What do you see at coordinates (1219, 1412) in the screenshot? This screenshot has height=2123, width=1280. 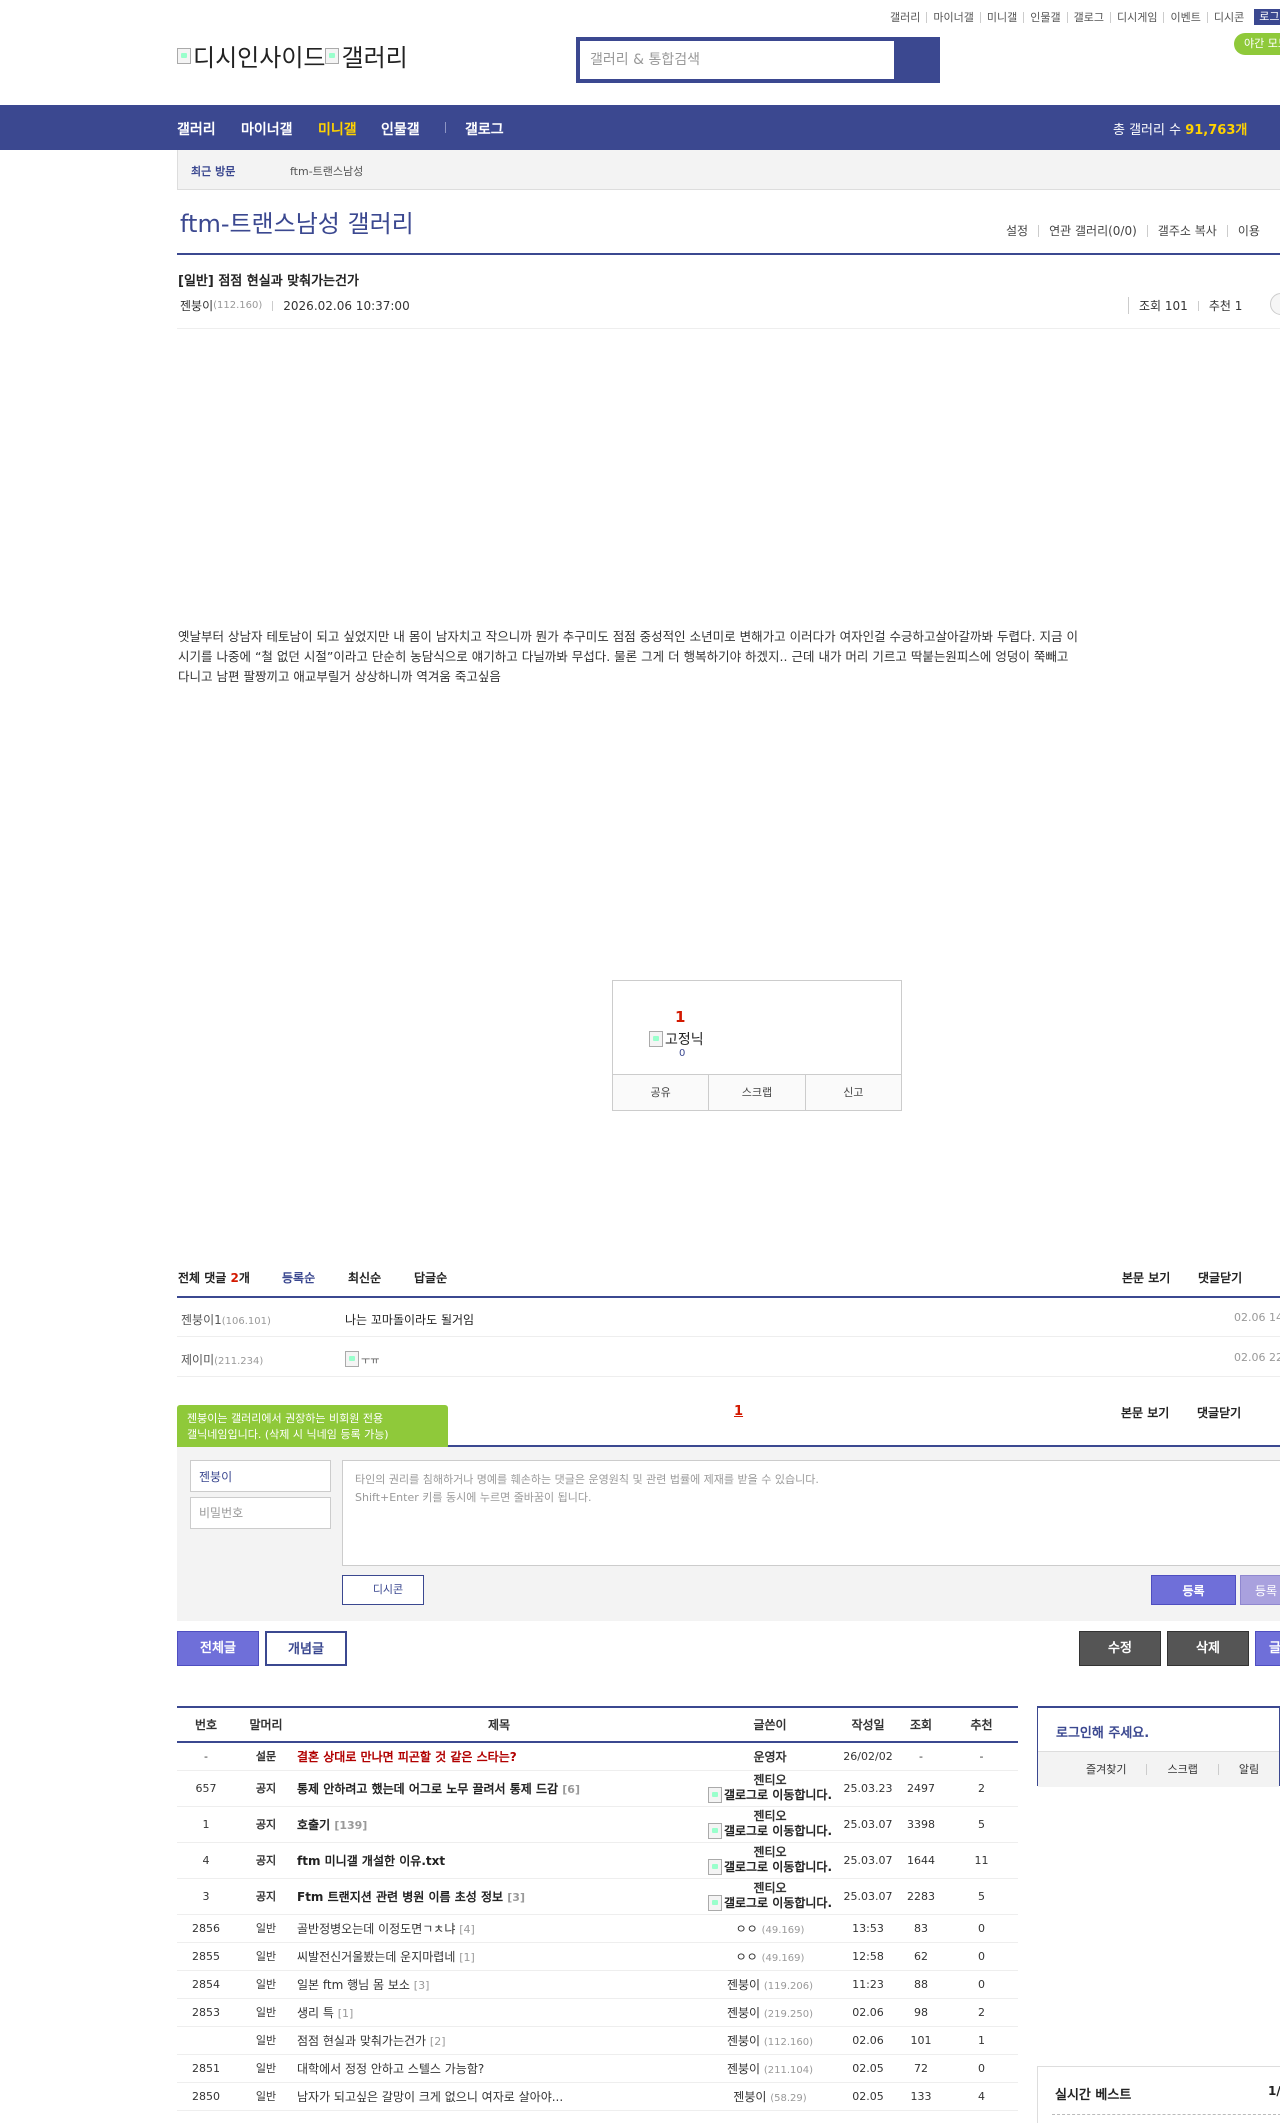 I see `close-comments-button-bottom: 댓글닫기` at bounding box center [1219, 1412].